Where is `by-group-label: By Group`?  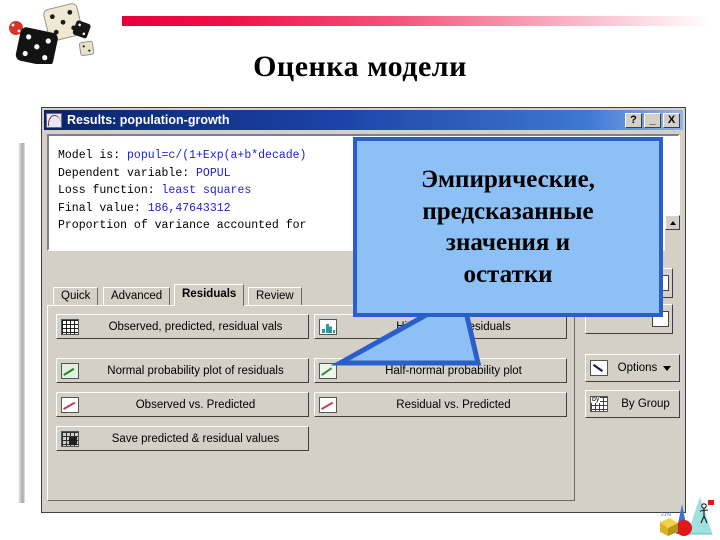
by-group-label: By Group is located at coordinates (645, 404).